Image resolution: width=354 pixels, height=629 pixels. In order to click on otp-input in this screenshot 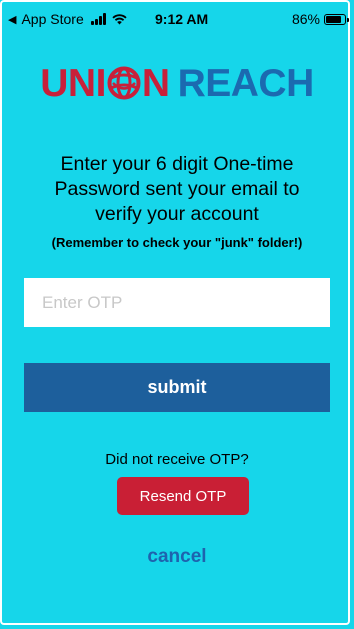, I will do `click(177, 302)`.